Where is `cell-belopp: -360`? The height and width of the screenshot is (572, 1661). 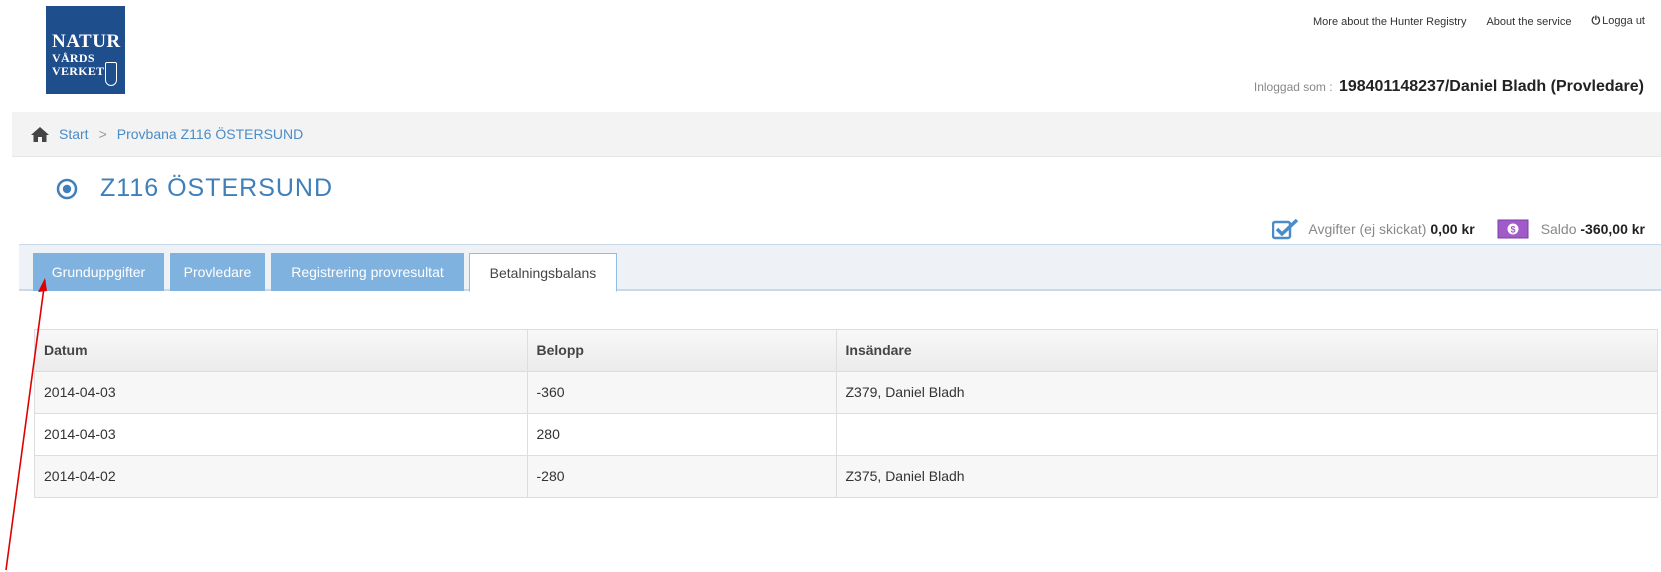 cell-belopp: -360 is located at coordinates (682, 391).